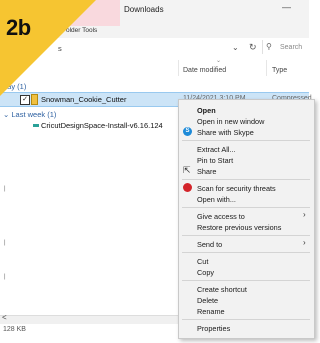  What do you see at coordinates (202, 261) in the screenshot?
I see `menu-item-cut: Cut` at bounding box center [202, 261].